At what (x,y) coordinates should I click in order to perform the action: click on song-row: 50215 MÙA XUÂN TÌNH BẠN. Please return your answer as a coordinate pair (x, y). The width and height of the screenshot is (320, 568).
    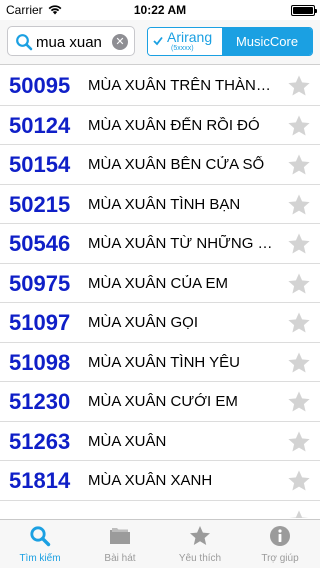
    Looking at the image, I should click on (160, 204).